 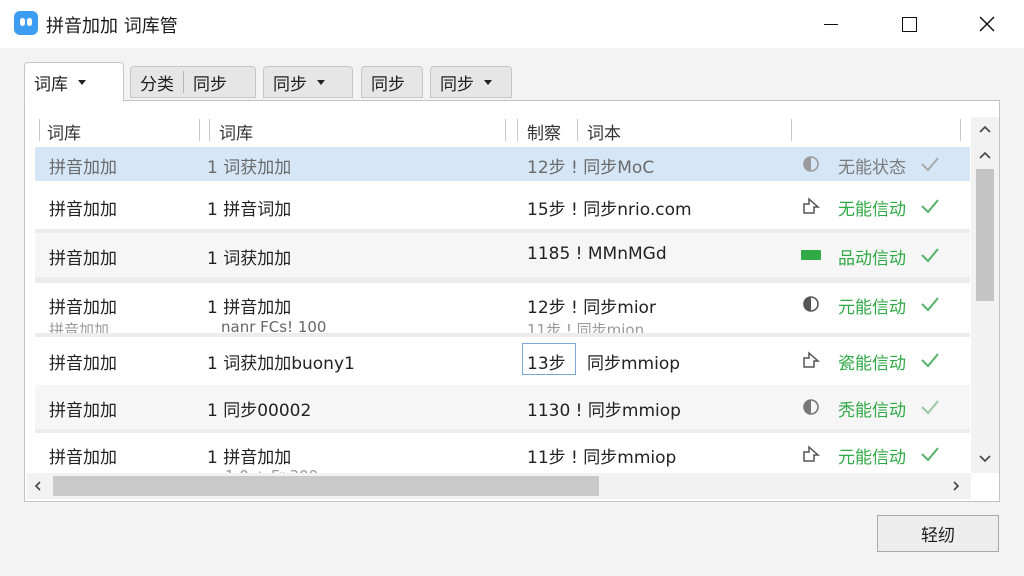 I want to click on vertical-scrollbar, so click(x=985, y=295).